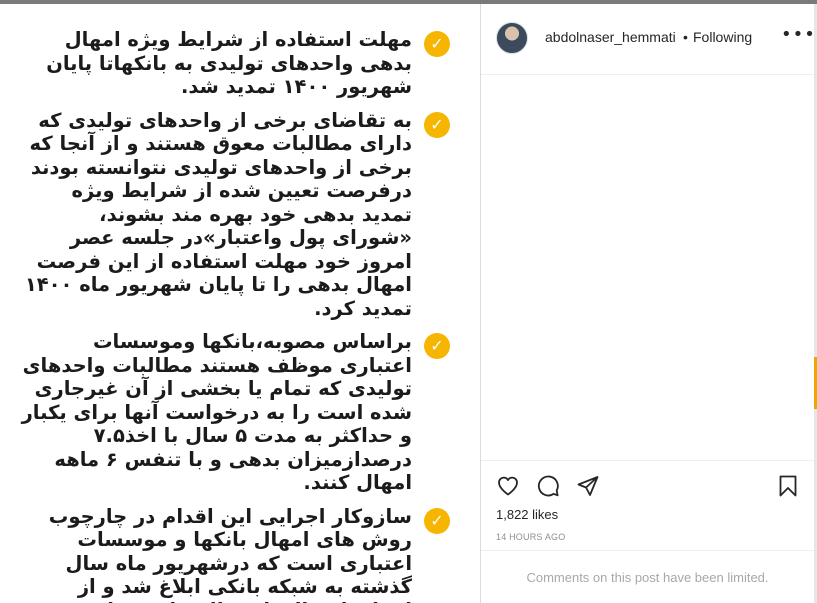  Describe the element at coordinates (788, 486) in the screenshot. I see `bookmark-icon` at that location.